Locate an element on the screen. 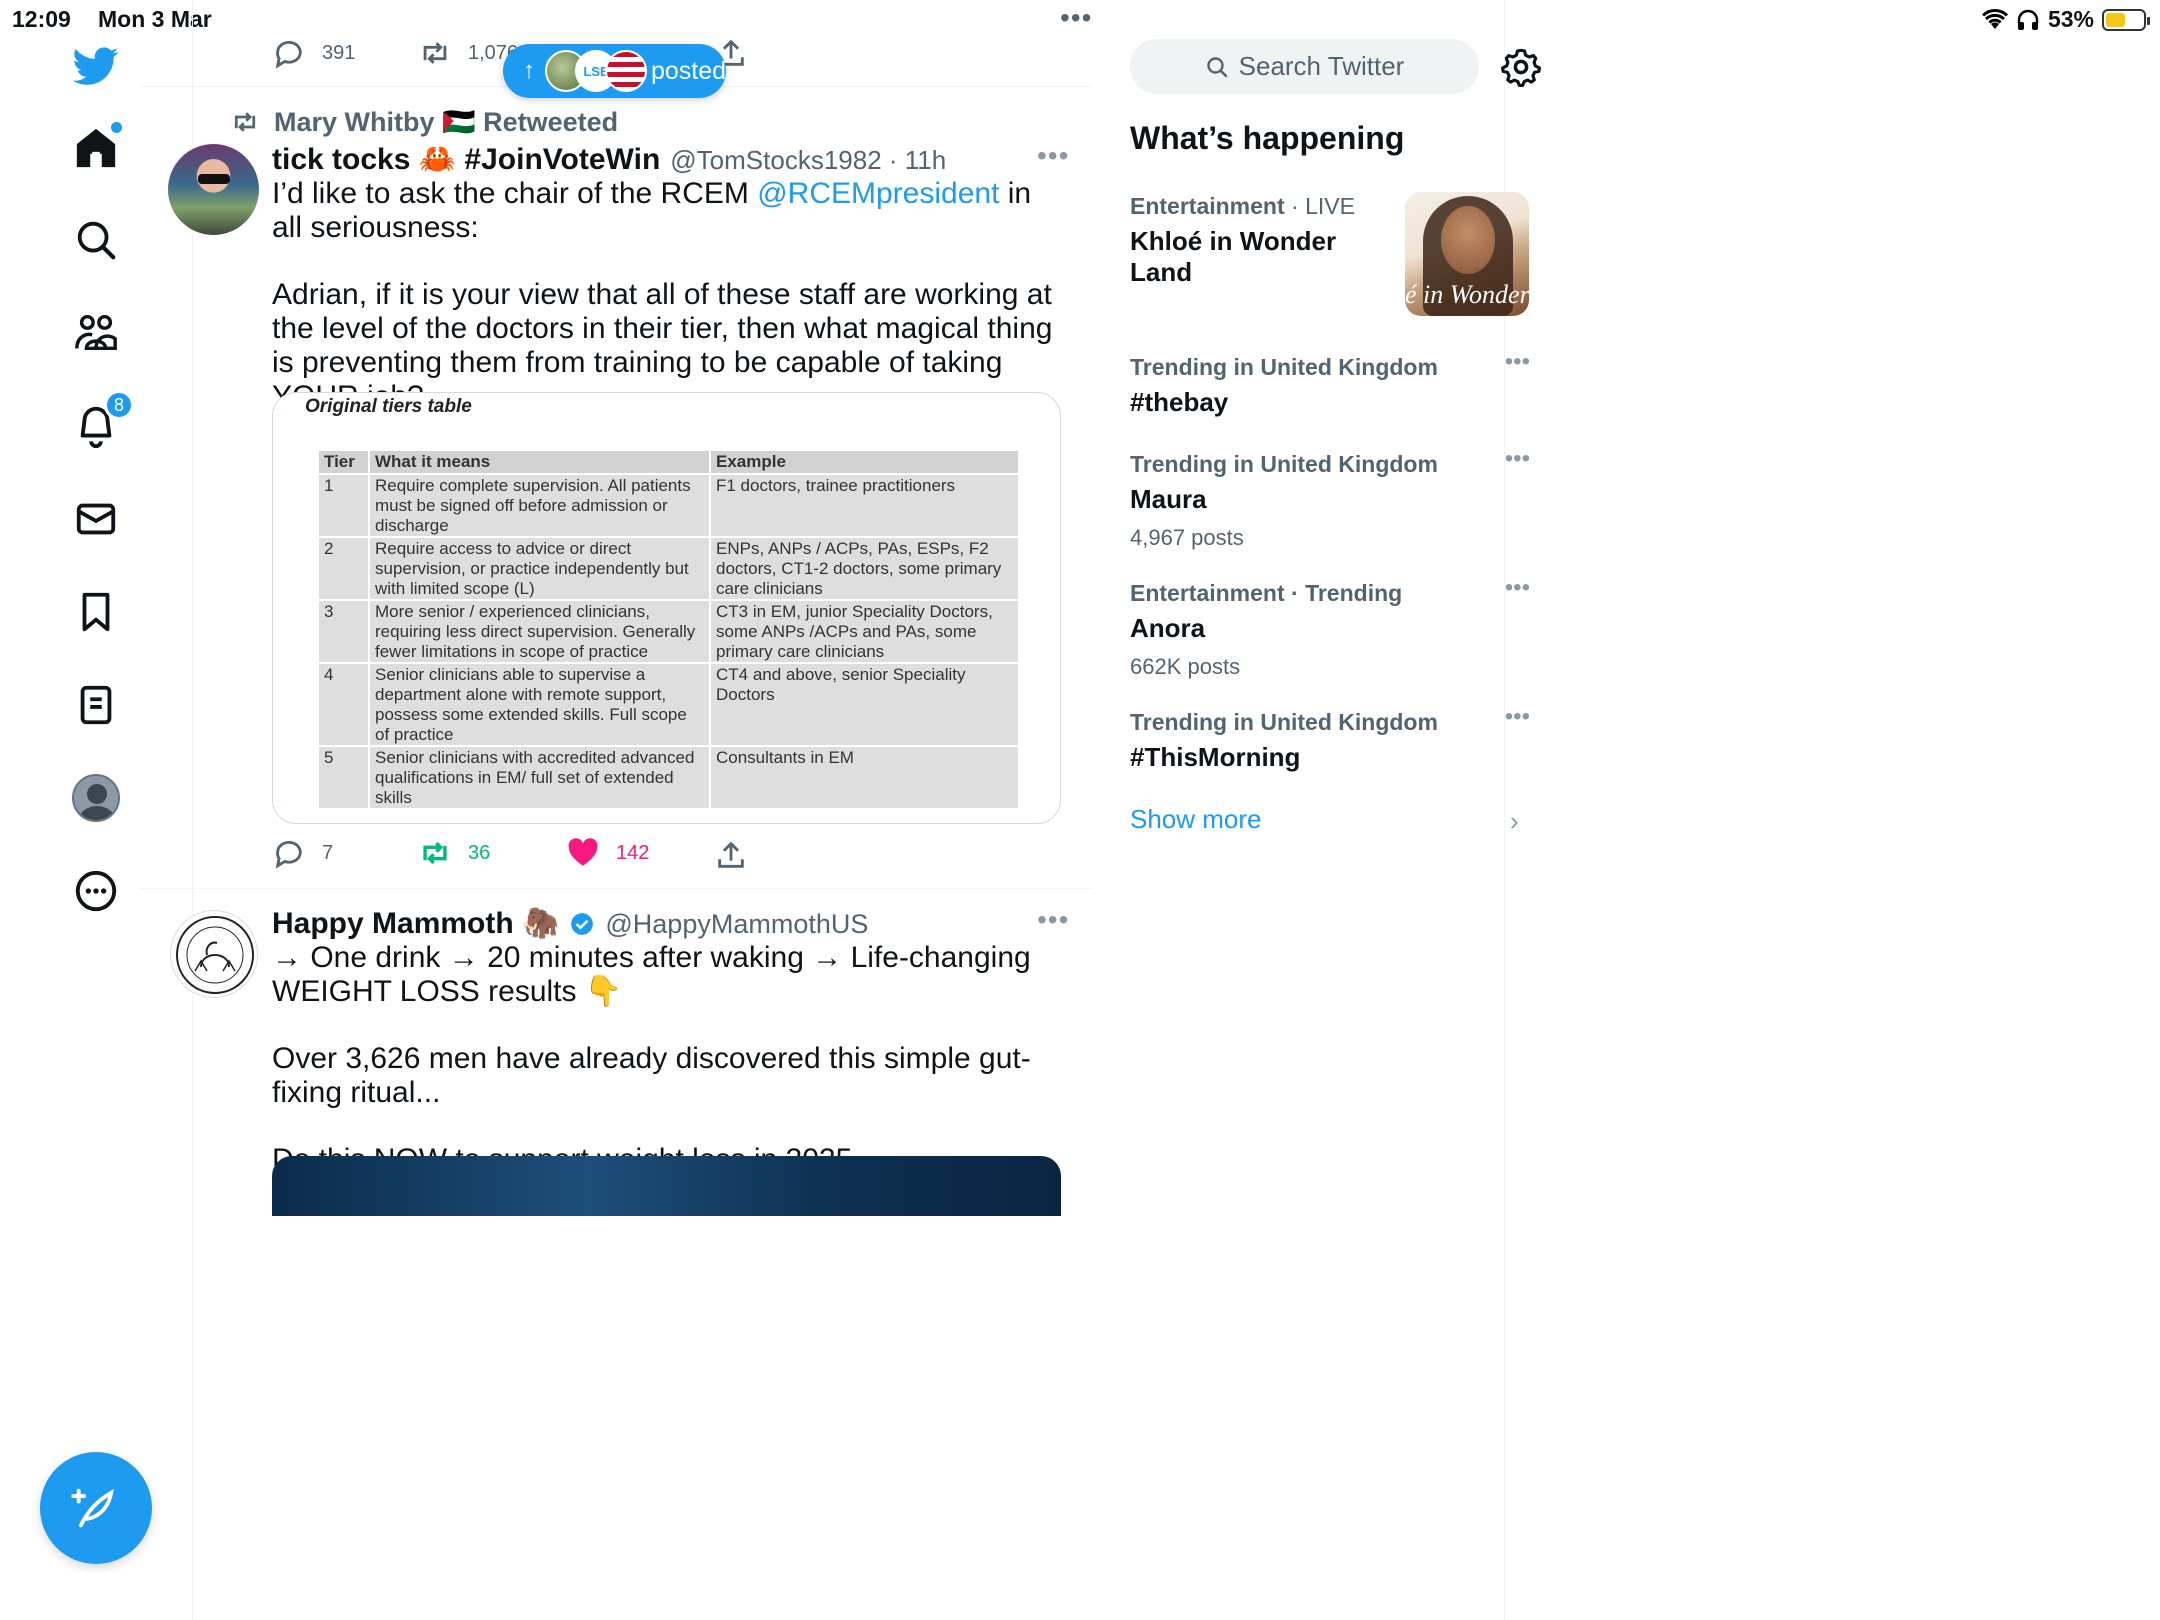  prev-reply-action: 391 is located at coordinates (313, 53).